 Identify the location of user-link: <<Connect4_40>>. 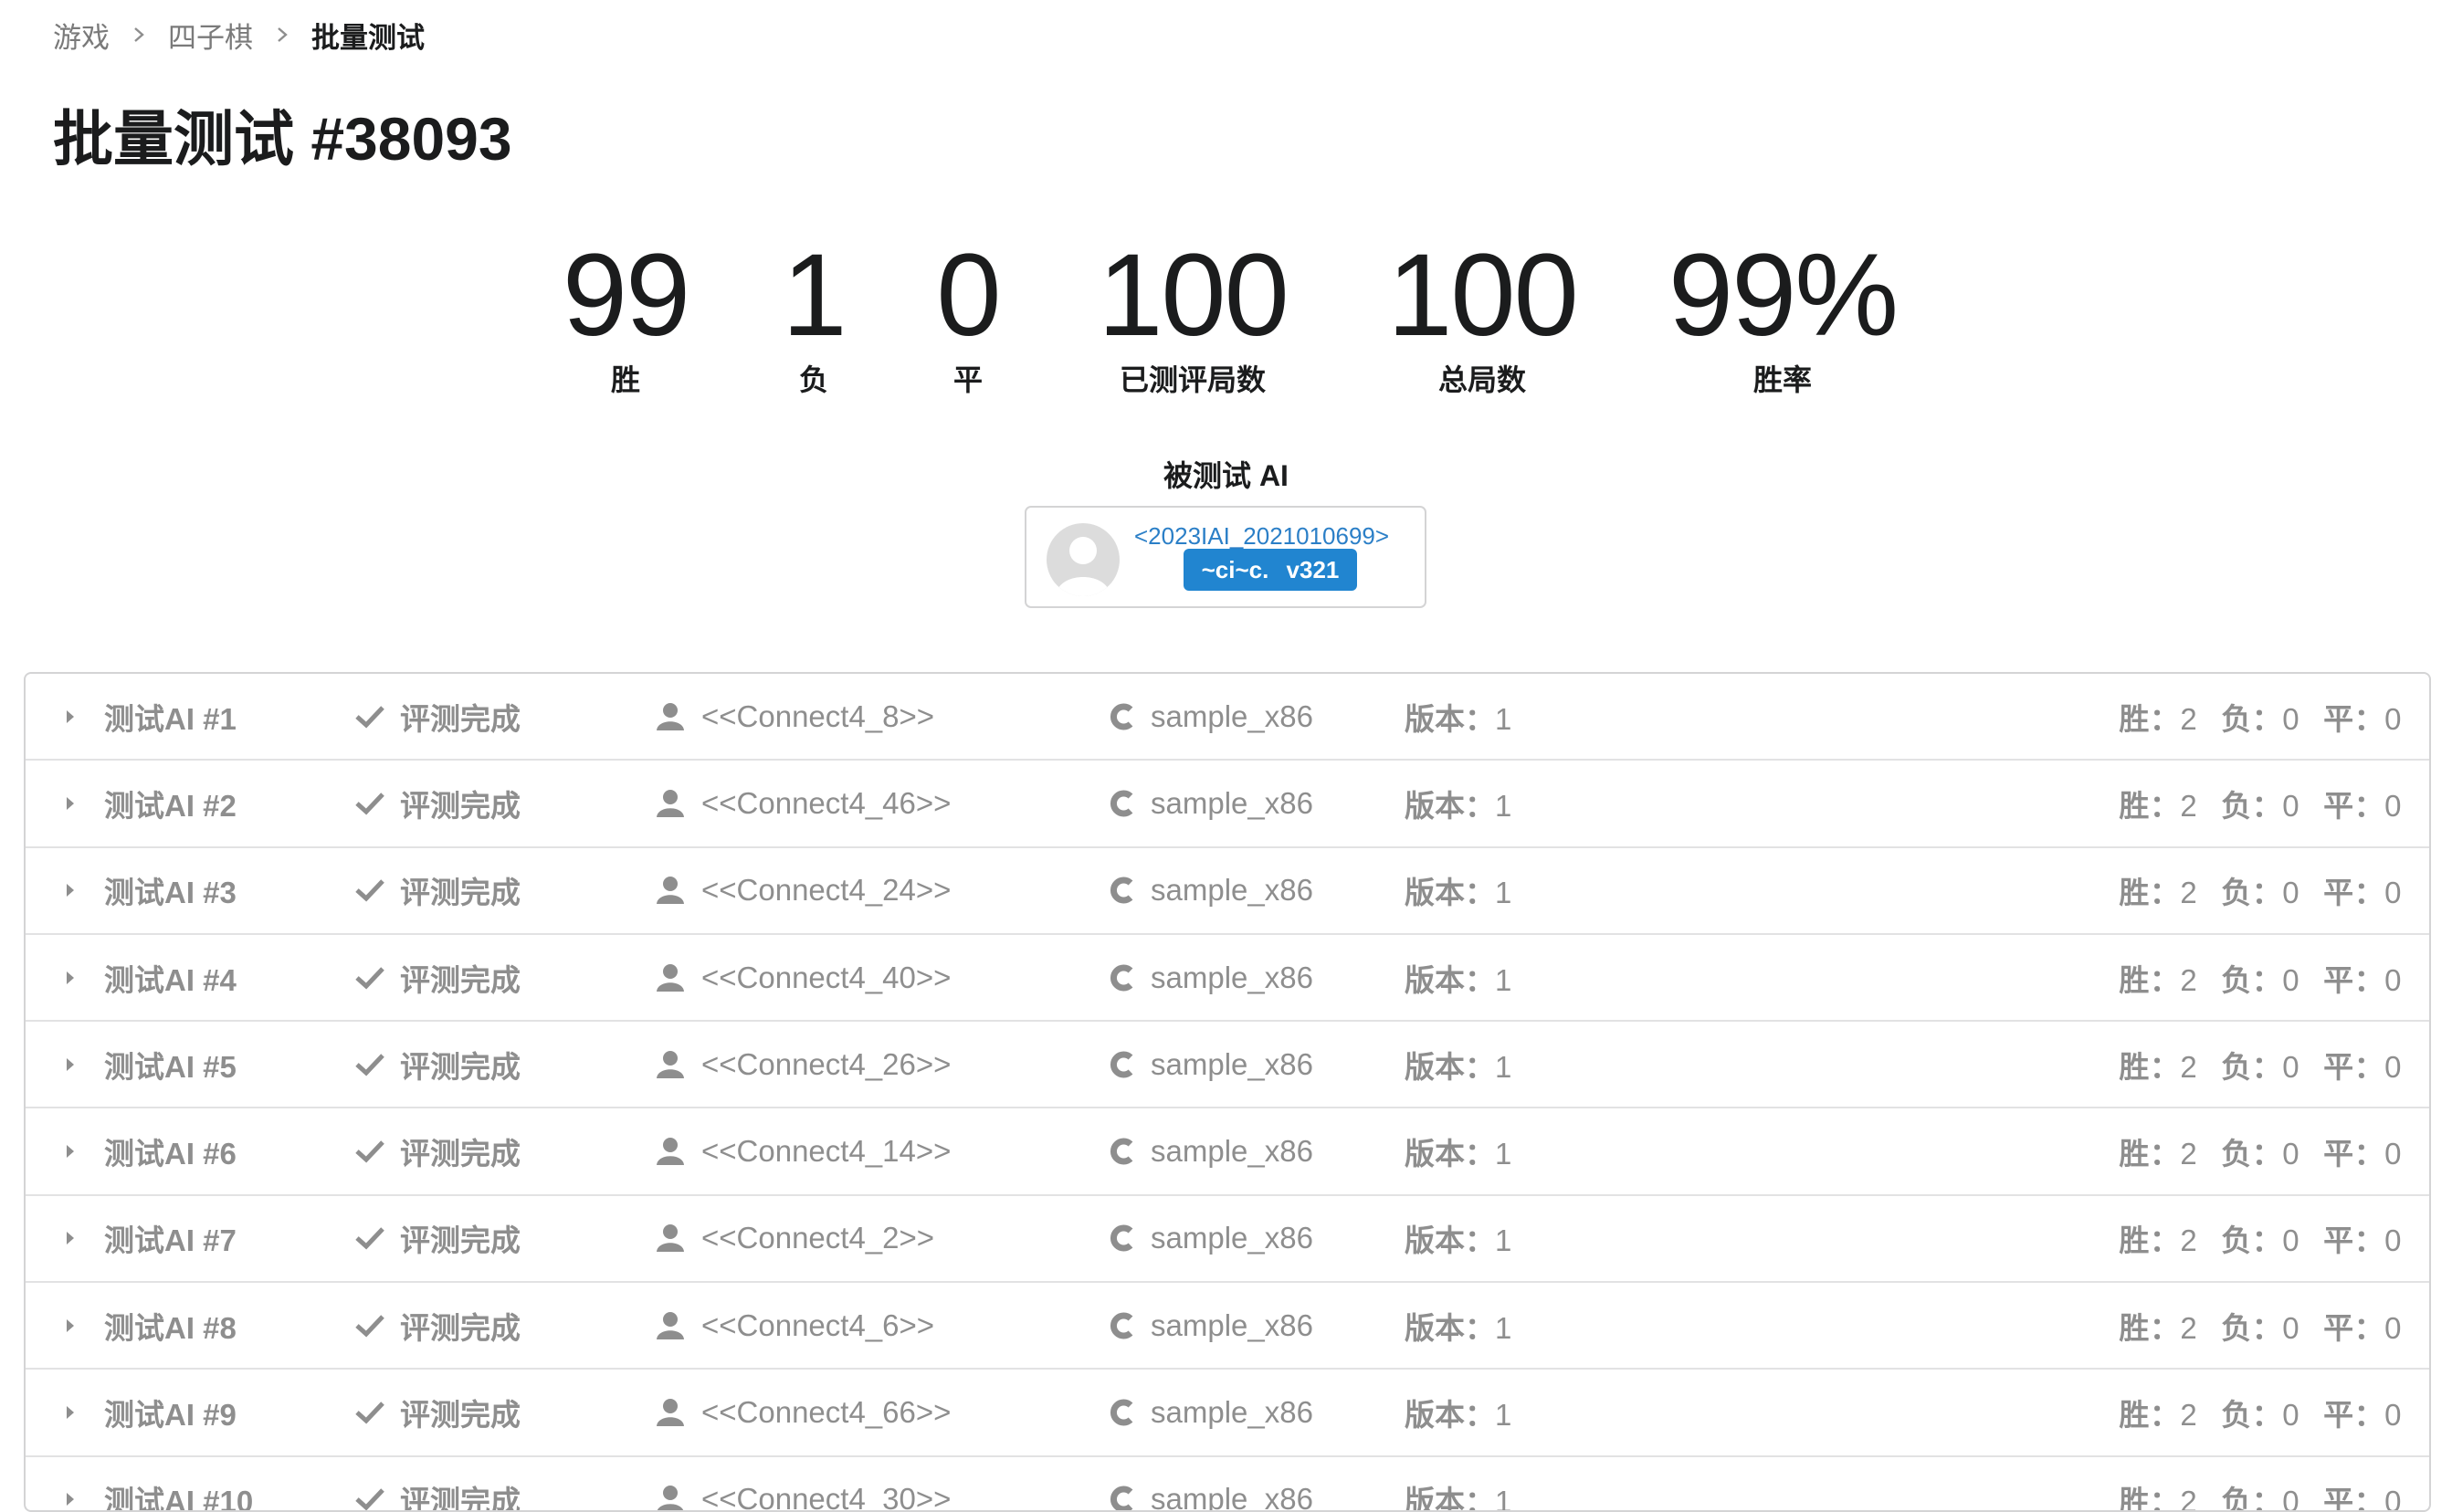
(826, 978).